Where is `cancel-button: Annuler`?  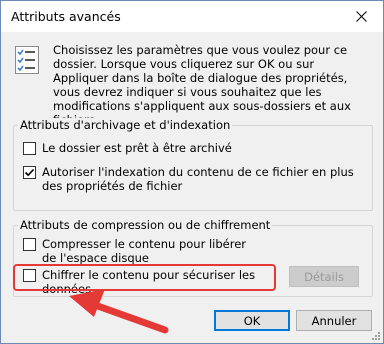 cancel-button: Annuler is located at coordinates (334, 320).